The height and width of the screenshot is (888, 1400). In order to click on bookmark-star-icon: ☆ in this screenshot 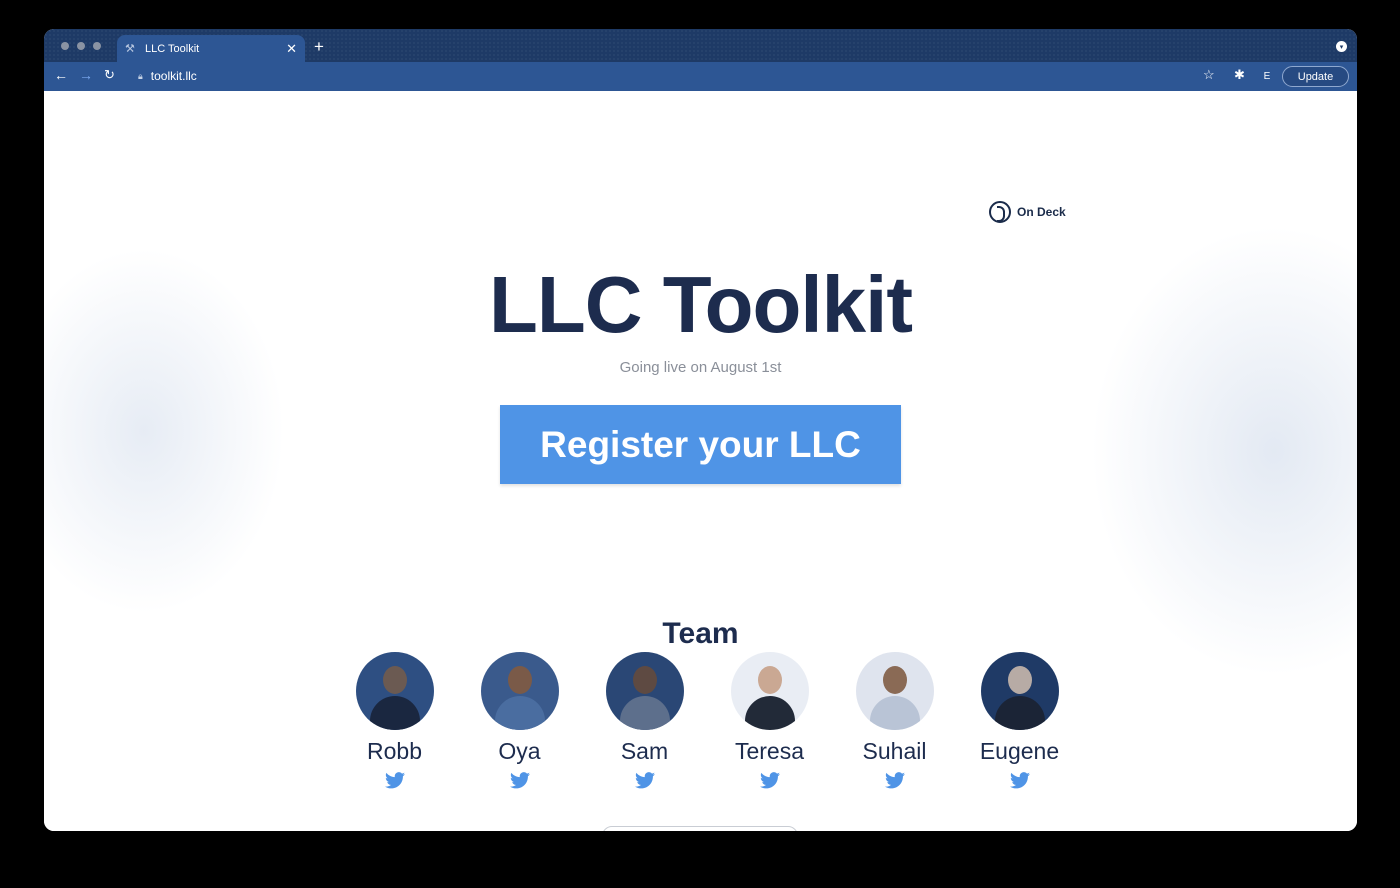, I will do `click(1209, 75)`.